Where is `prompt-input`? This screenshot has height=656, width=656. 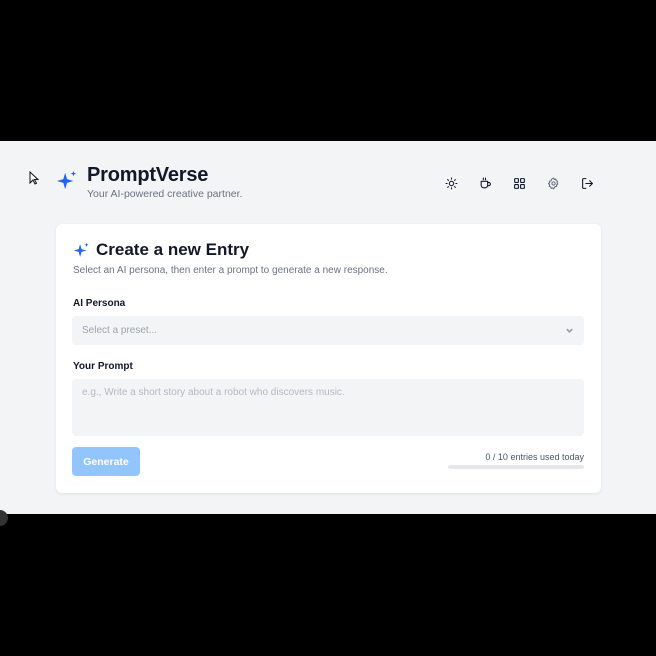 prompt-input is located at coordinates (328, 407).